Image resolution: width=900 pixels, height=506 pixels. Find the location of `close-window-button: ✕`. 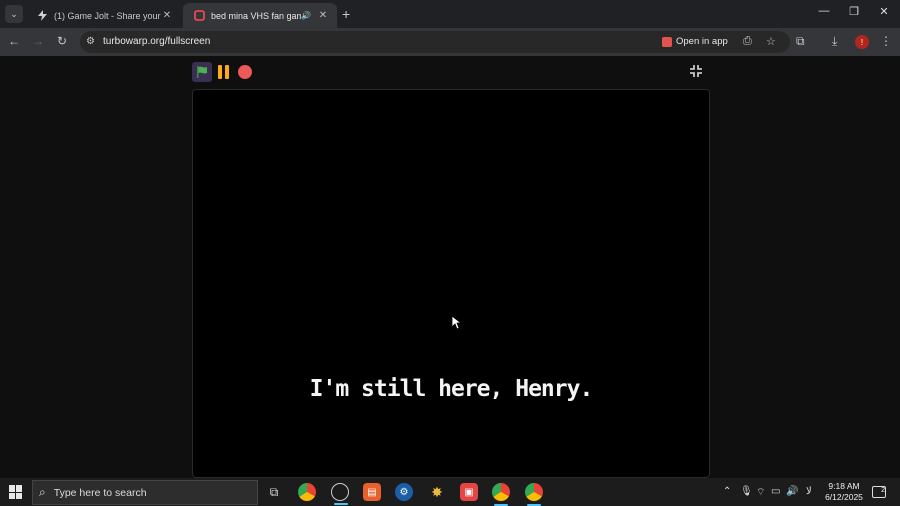

close-window-button: ✕ is located at coordinates (884, 11).